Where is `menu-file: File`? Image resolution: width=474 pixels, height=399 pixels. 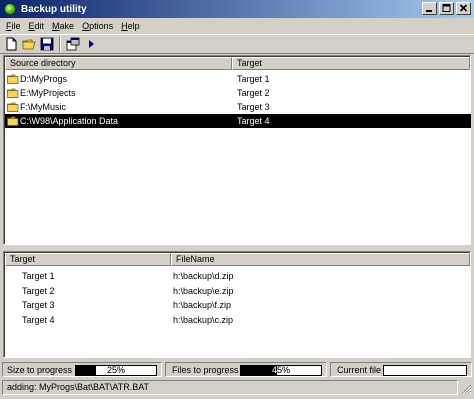 menu-file: File is located at coordinates (13, 26).